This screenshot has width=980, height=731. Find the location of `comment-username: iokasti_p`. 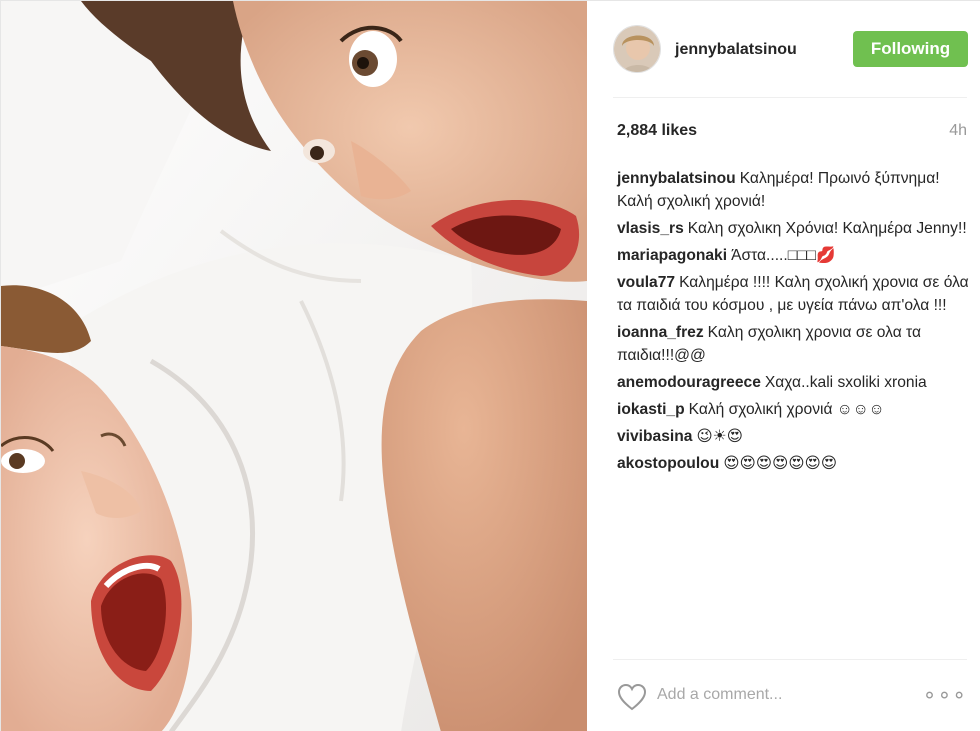

comment-username: iokasti_p is located at coordinates (651, 409).